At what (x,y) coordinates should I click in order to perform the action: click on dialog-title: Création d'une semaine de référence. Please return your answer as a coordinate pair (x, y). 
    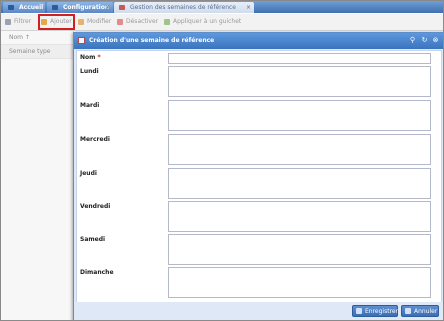
    Looking at the image, I should click on (152, 40).